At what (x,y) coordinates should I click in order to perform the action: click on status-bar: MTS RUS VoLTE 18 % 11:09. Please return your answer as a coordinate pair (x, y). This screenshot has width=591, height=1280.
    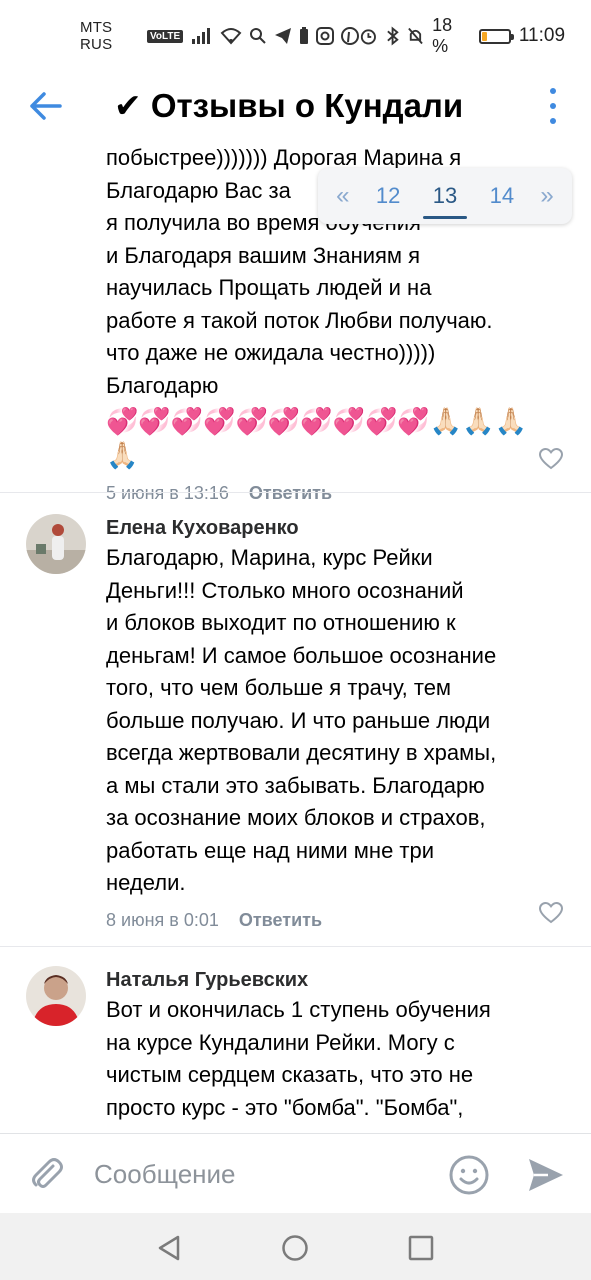
    Looking at the image, I should click on (295, 36).